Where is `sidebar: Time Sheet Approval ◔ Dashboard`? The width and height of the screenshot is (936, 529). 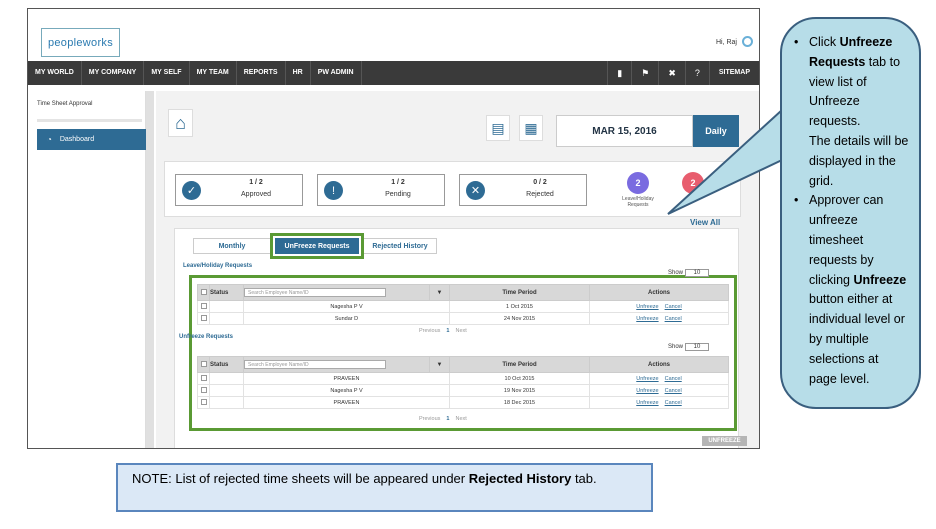
sidebar: Time Sheet Approval ◔ Dashboard is located at coordinates (87, 269).